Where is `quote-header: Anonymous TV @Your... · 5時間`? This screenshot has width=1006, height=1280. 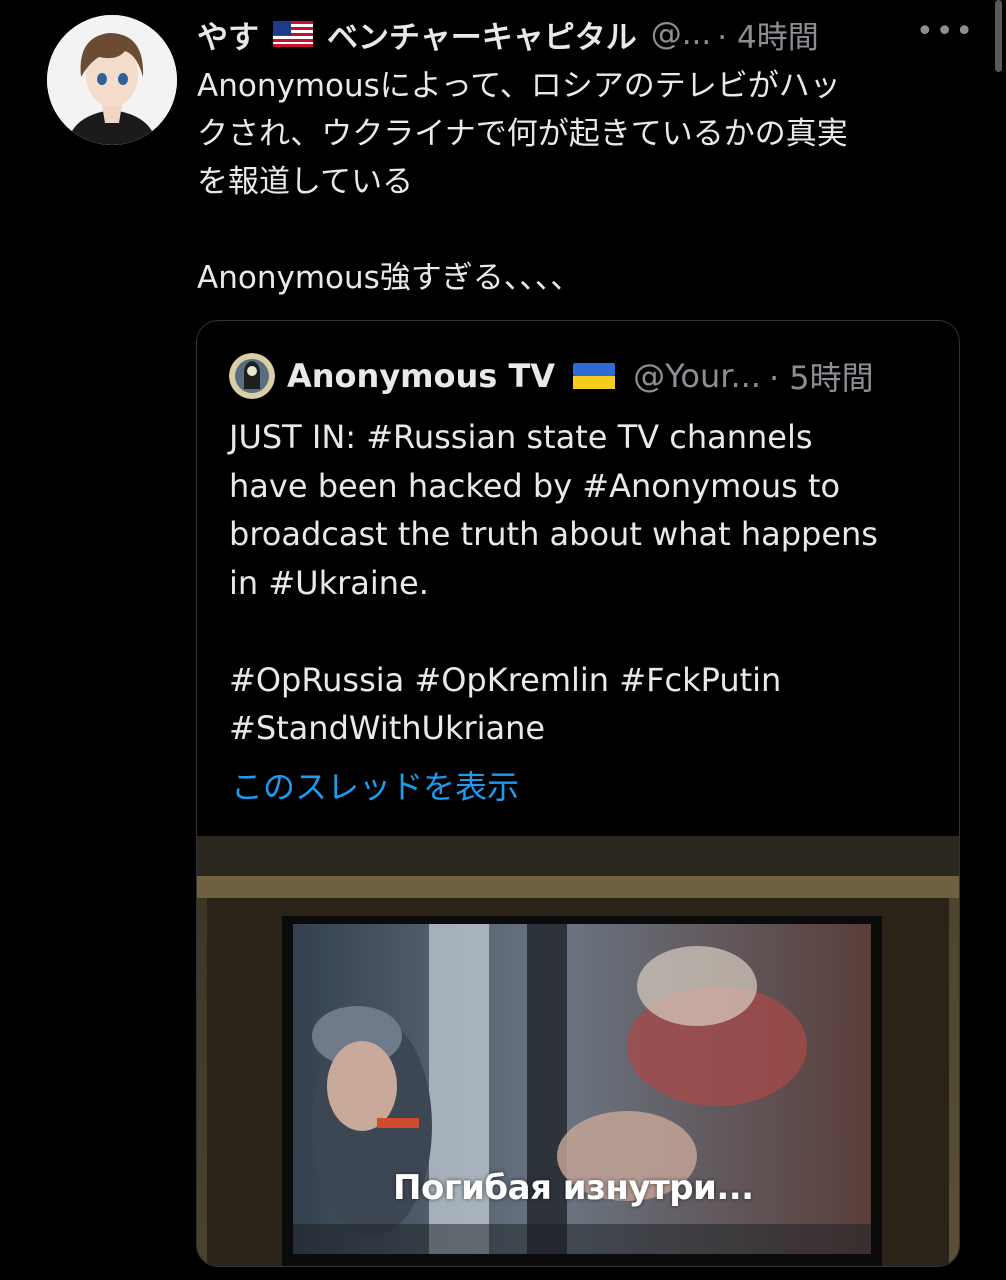
quote-header: Anonymous TV @Your... · 5時間 is located at coordinates (551, 376).